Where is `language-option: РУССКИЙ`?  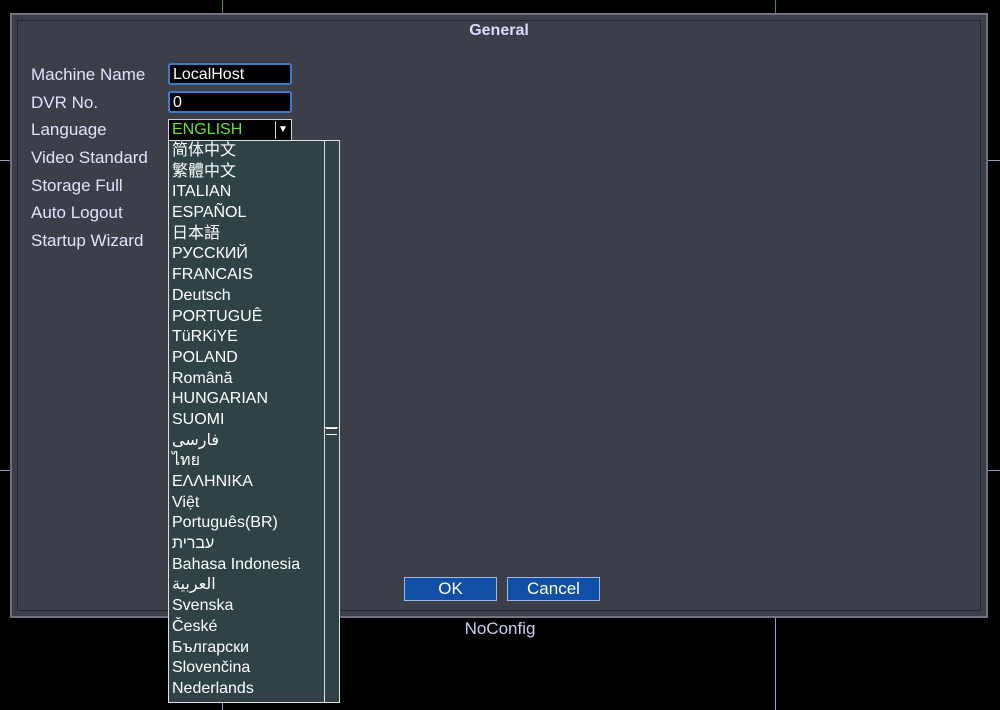
language-option: РУССКИЙ is located at coordinates (247, 254).